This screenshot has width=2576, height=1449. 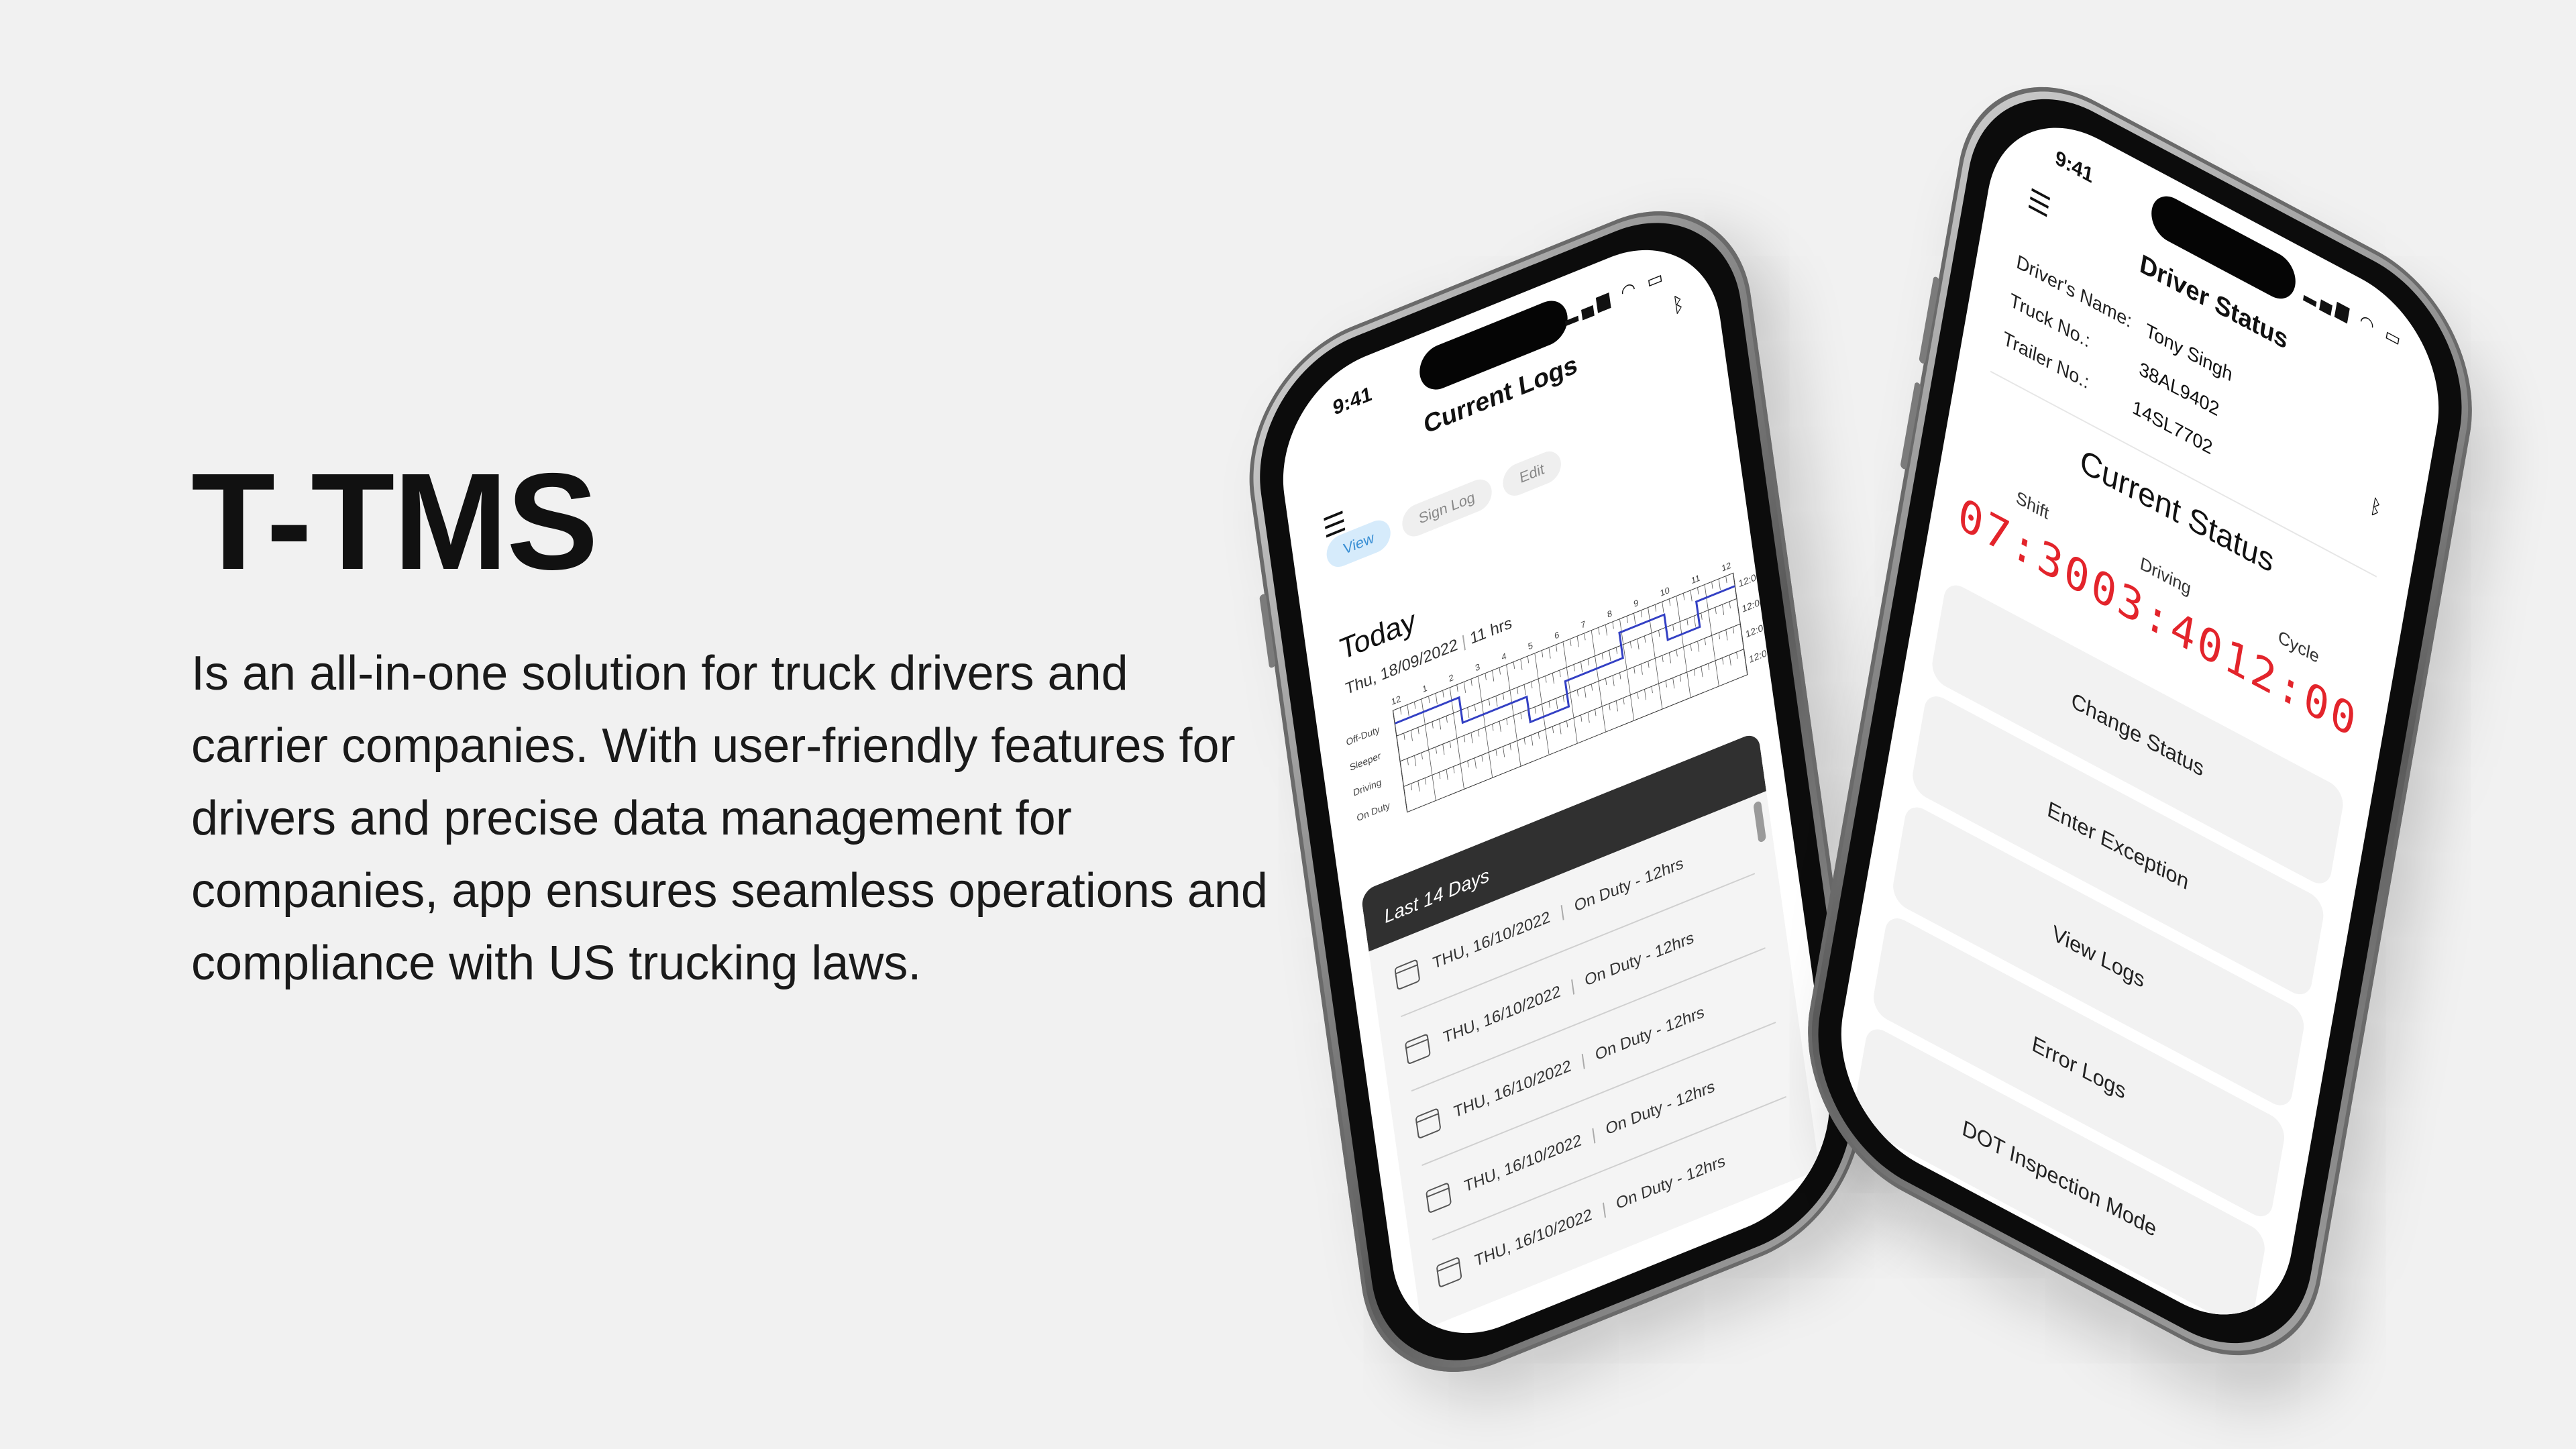 What do you see at coordinates (1530, 645) in the screenshot?
I see `graph-hour-label: 5` at bounding box center [1530, 645].